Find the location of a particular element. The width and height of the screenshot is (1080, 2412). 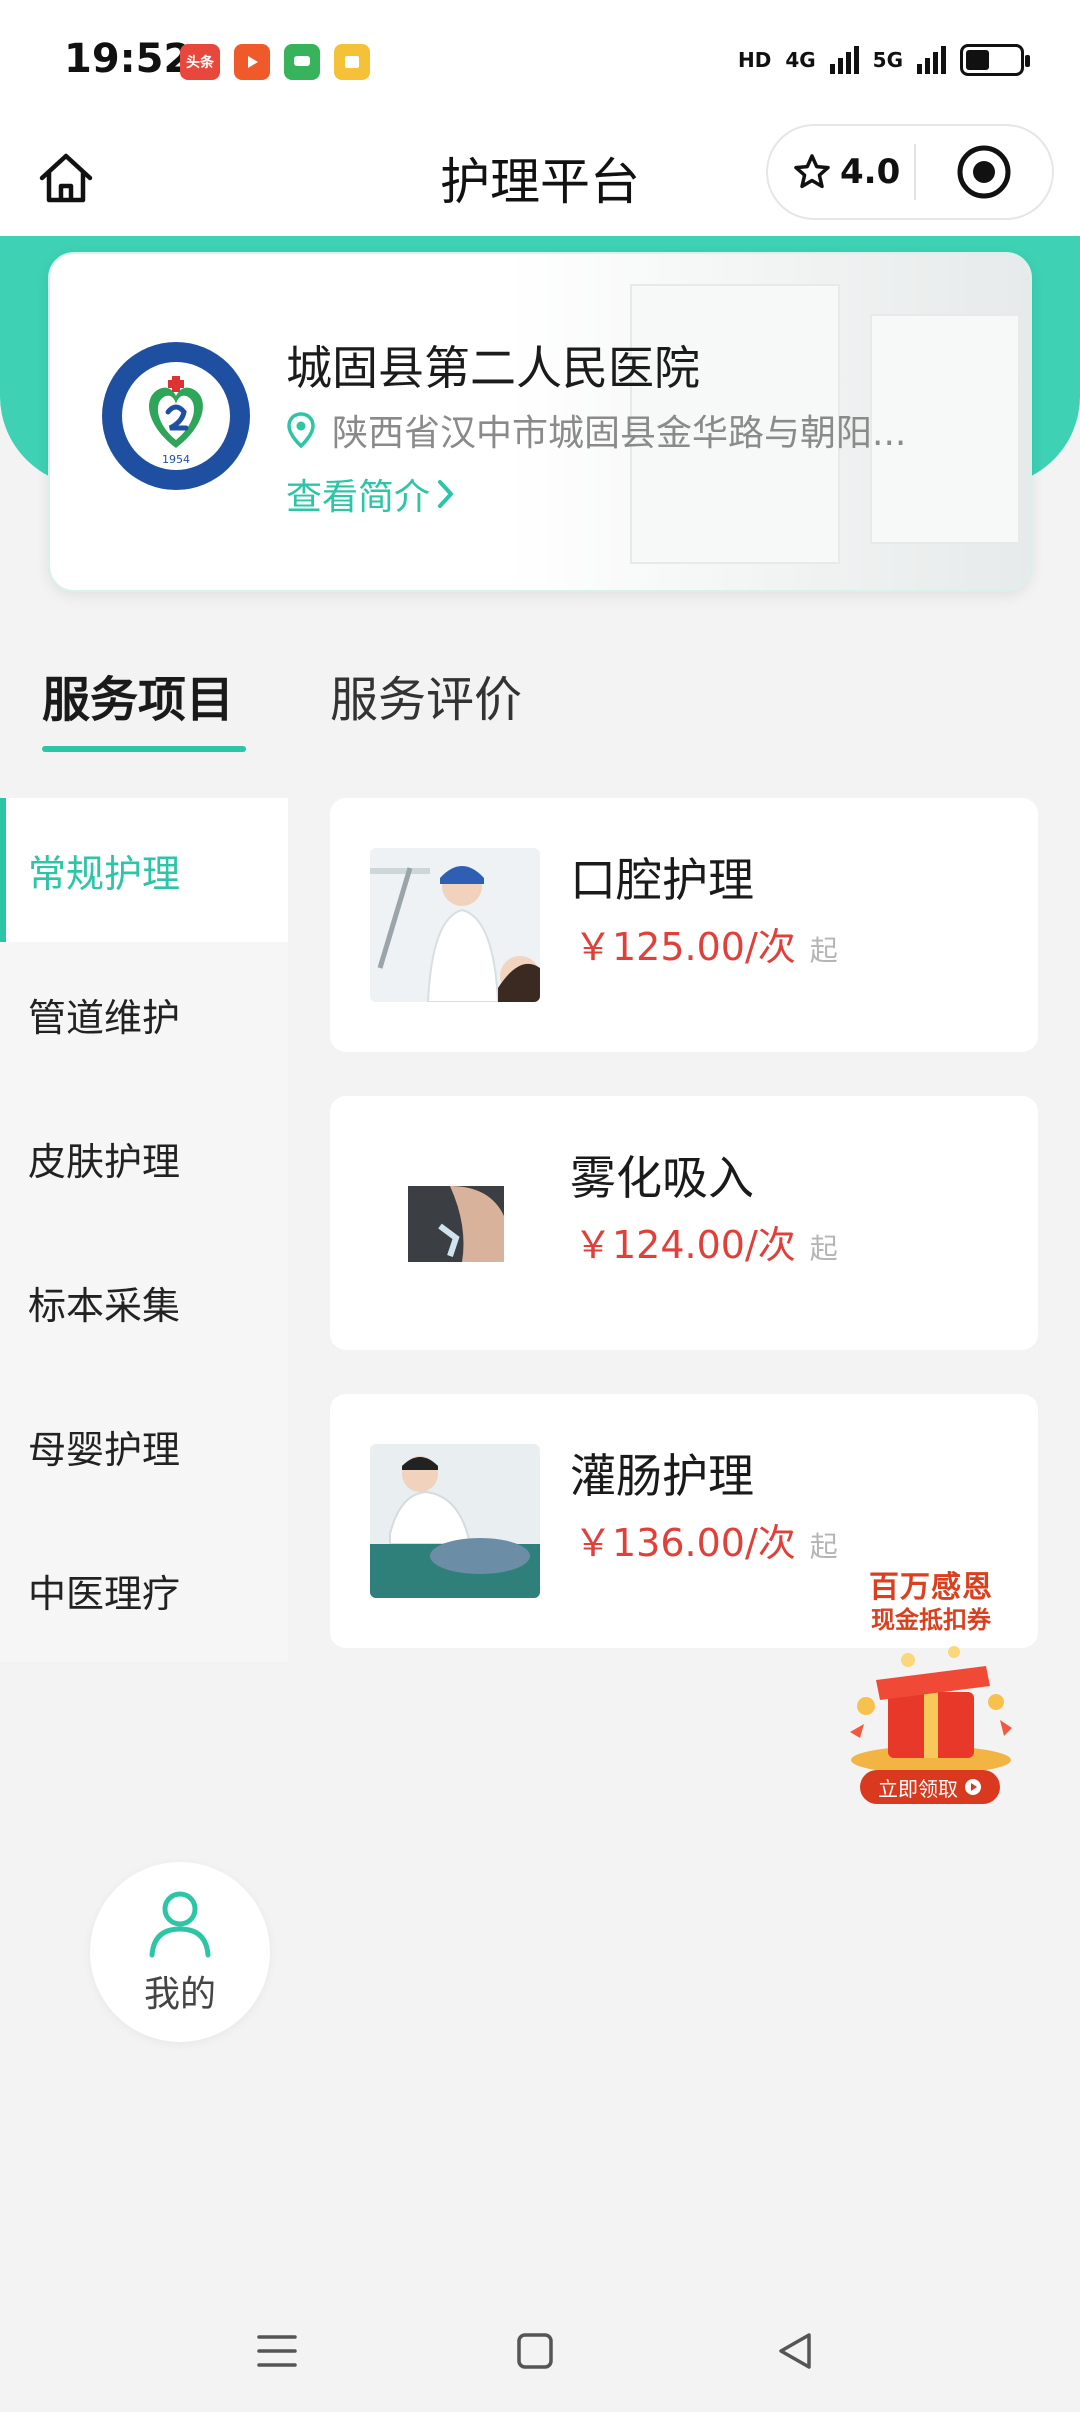

chat-app-icon is located at coordinates (302, 62).